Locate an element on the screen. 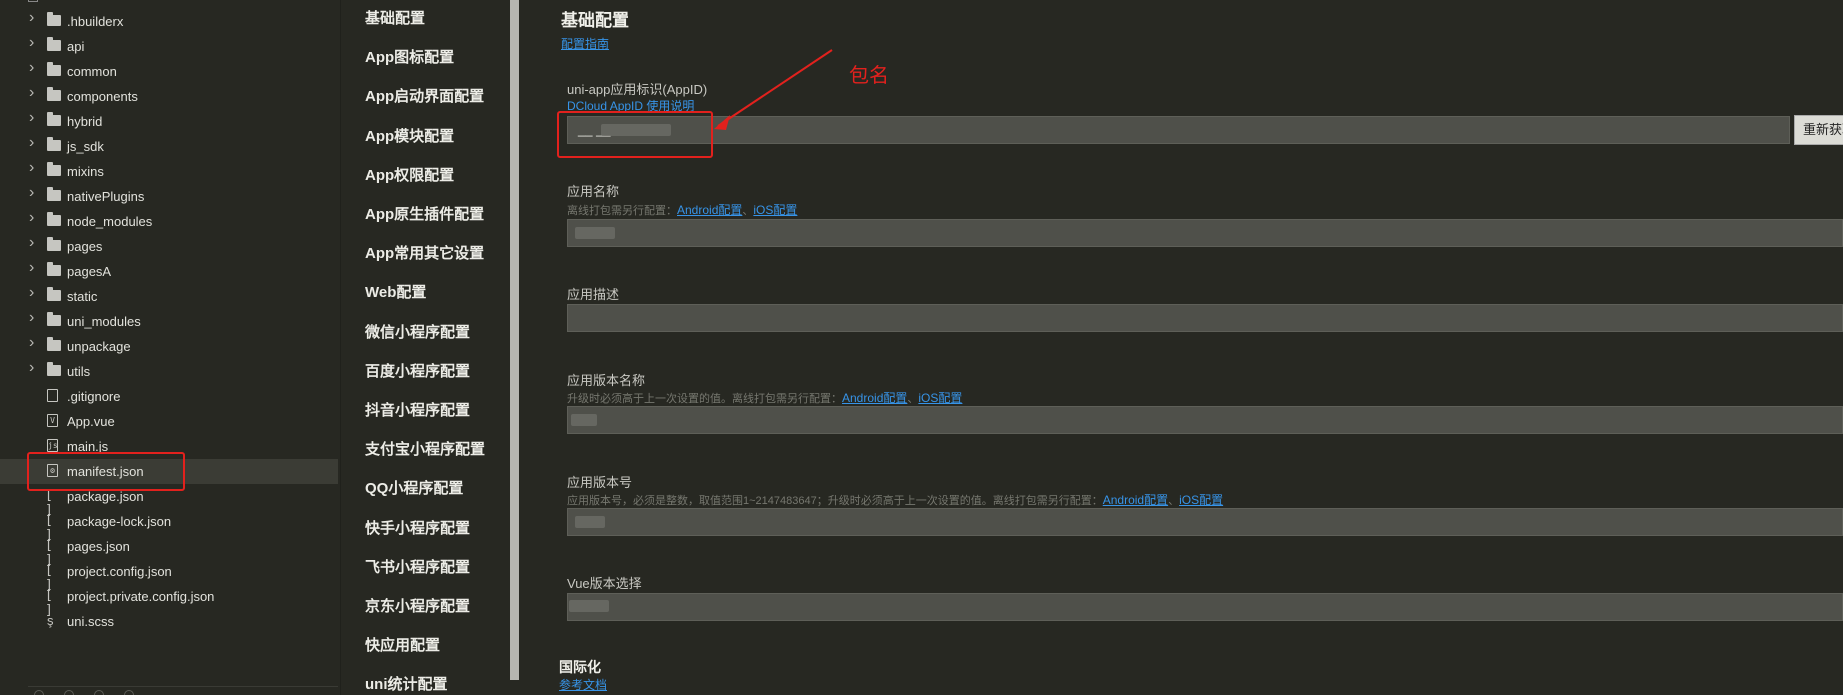 The height and width of the screenshot is (695, 1843). app-name-input is located at coordinates (1205, 233).